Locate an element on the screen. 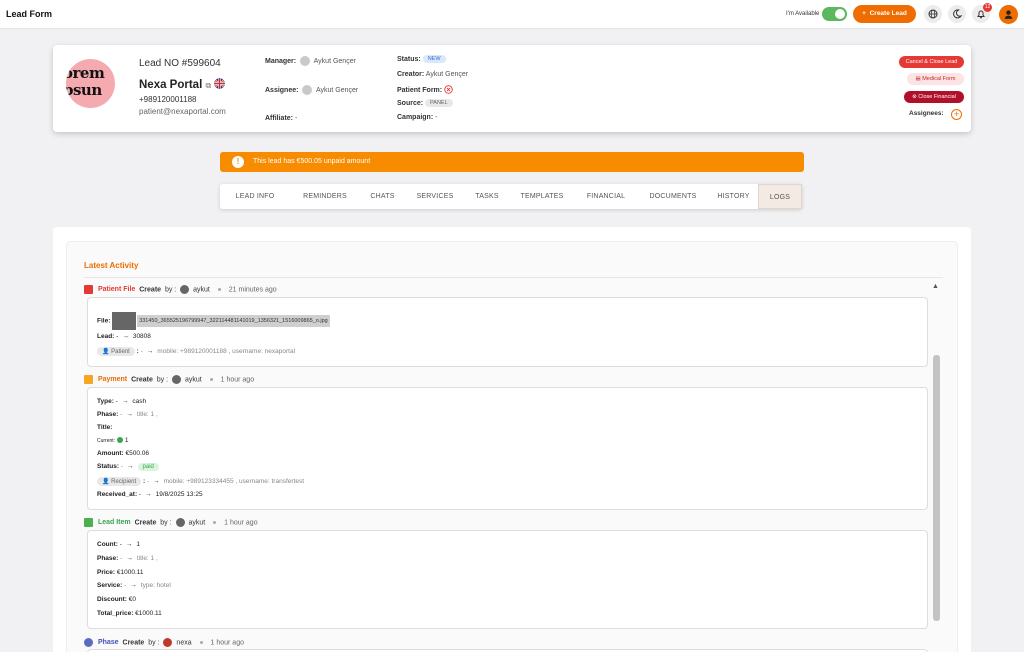 The image size is (1024, 652). received-from: - is located at coordinates (140, 494).